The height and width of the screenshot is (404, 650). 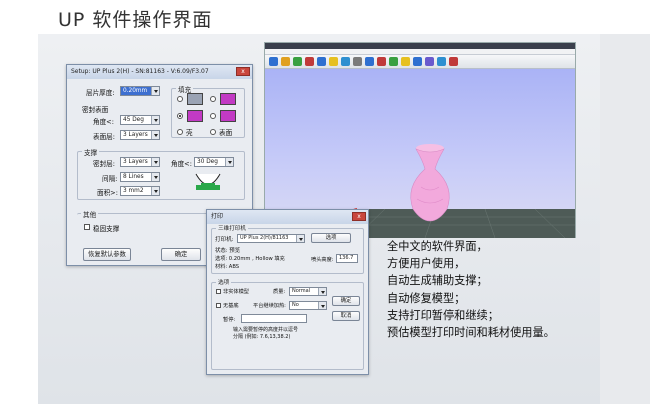 I want to click on vase-model, so click(x=430, y=183).